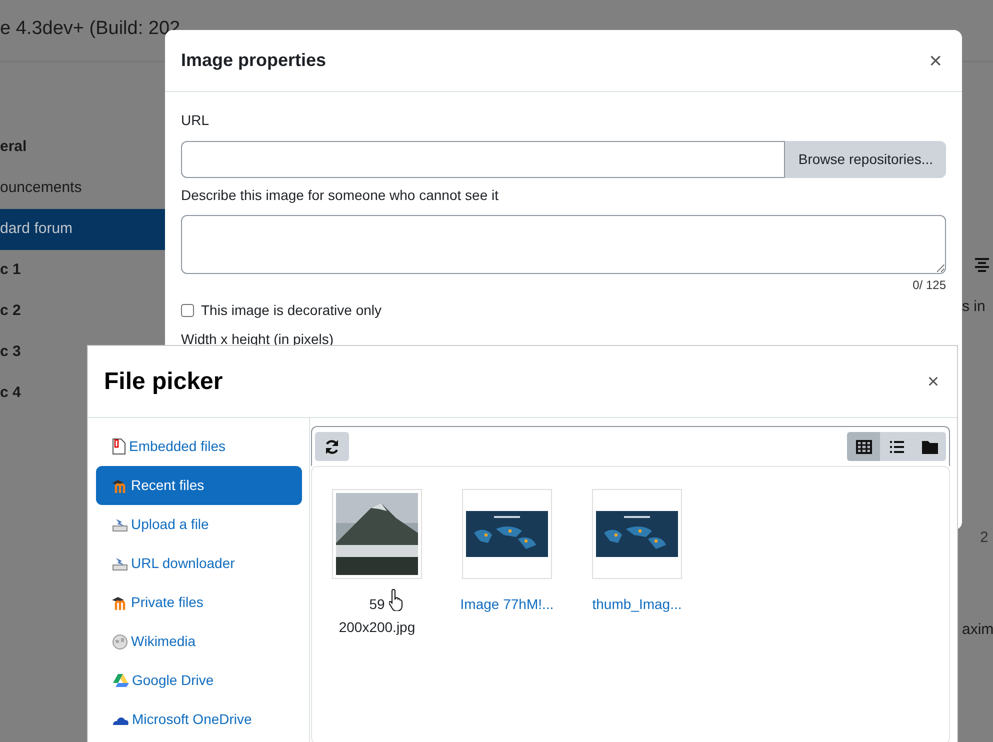 Image resolution: width=993 pixels, height=742 pixels. I want to click on repository-item: Wikimedia, so click(199, 641).